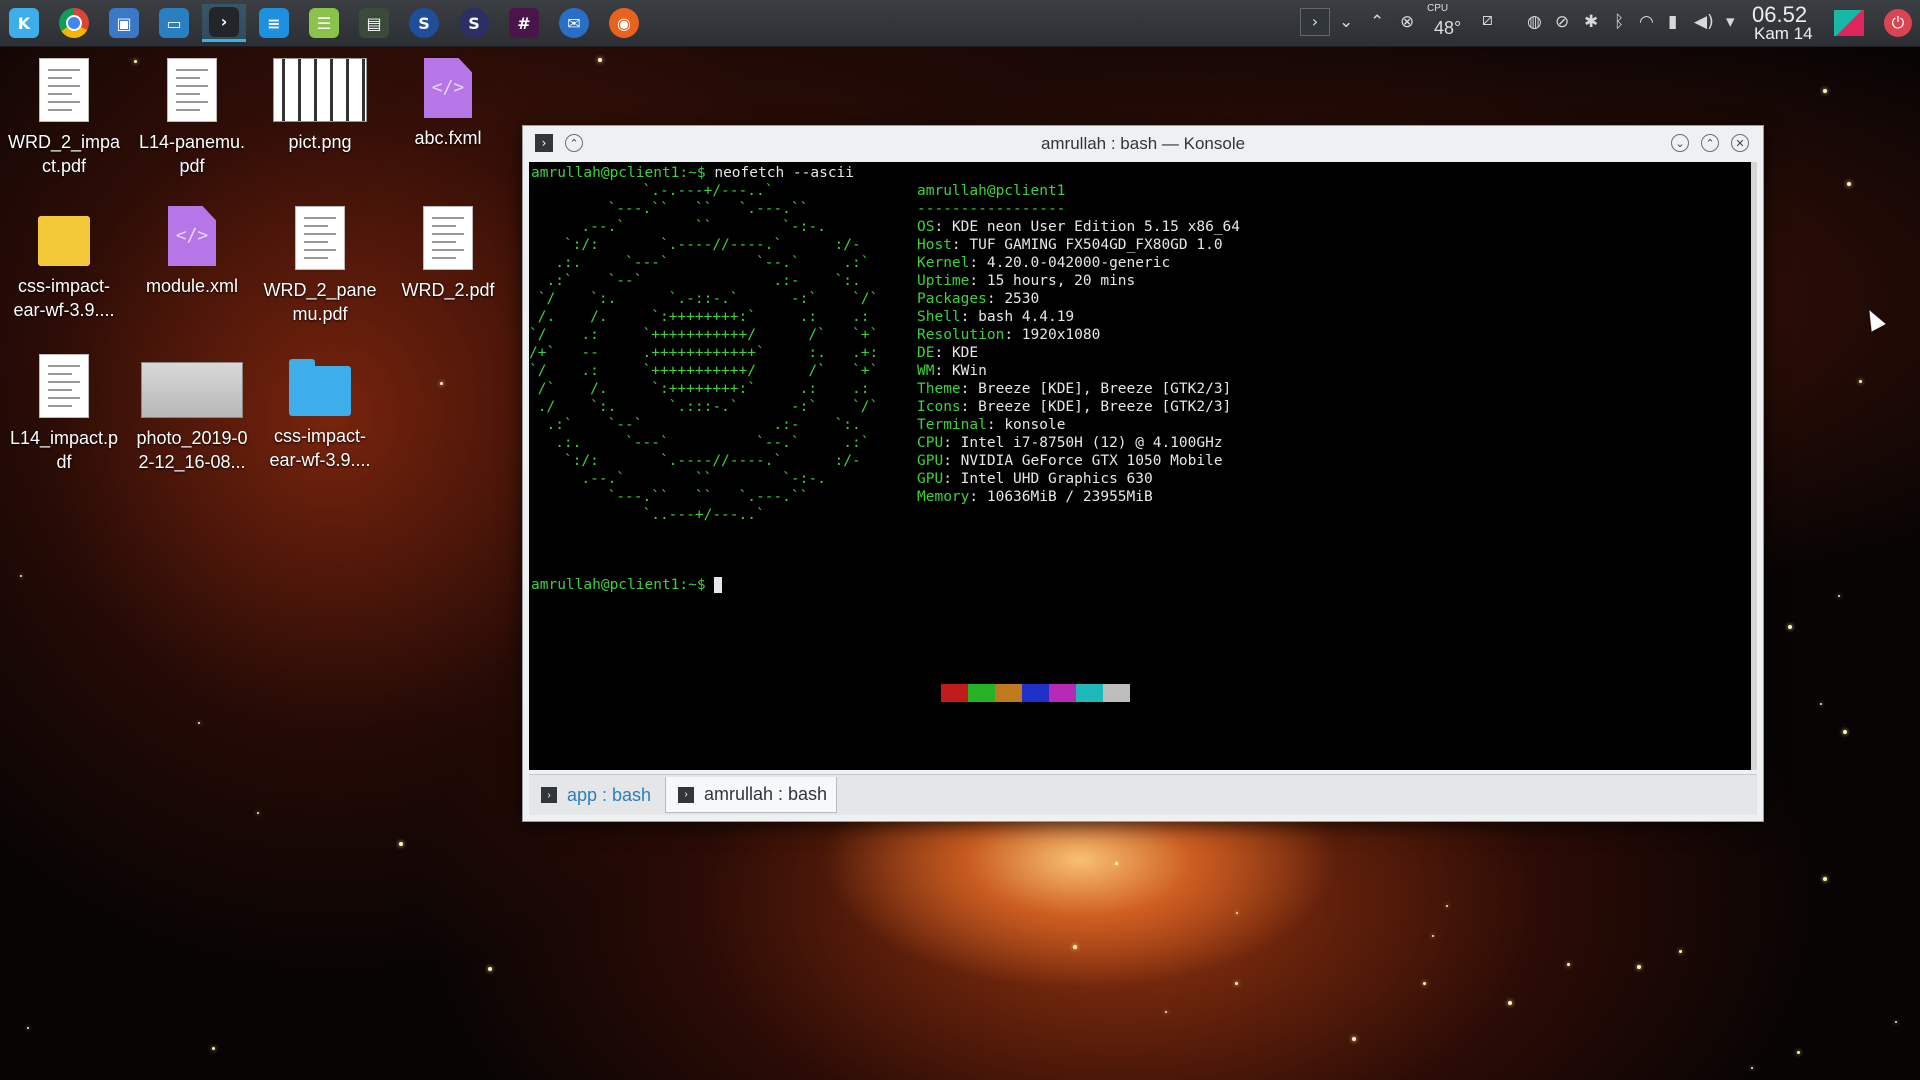 This screenshot has width=1920, height=1080. Describe the element at coordinates (1091, 443) in the screenshot. I see `info-value: Intel i7-8750H (12) @ 4.100GHz` at that location.